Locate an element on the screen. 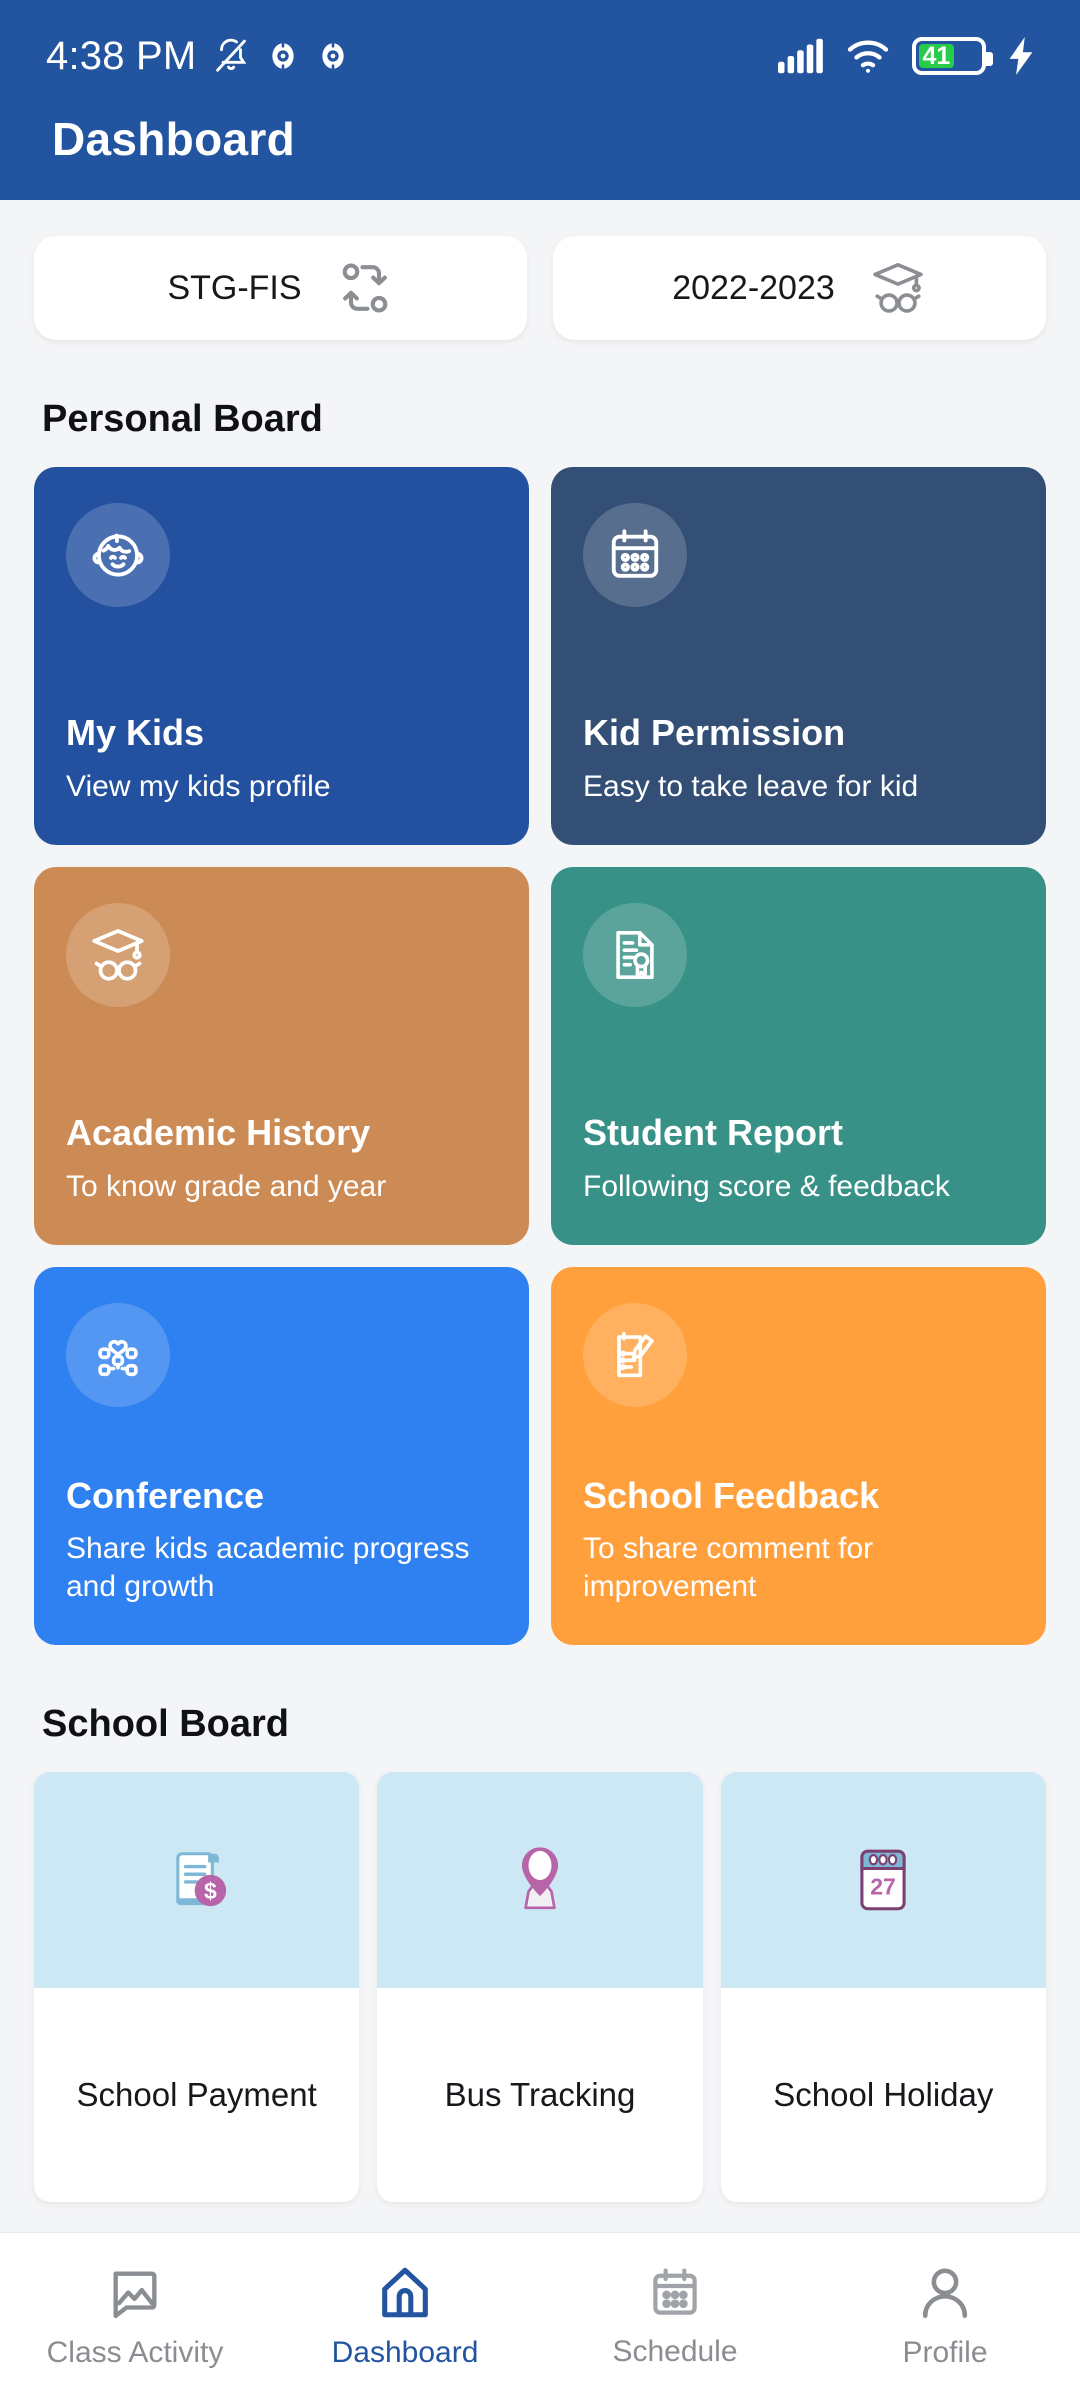  school-holiday-label-area: School Holiday is located at coordinates (883, 2095).